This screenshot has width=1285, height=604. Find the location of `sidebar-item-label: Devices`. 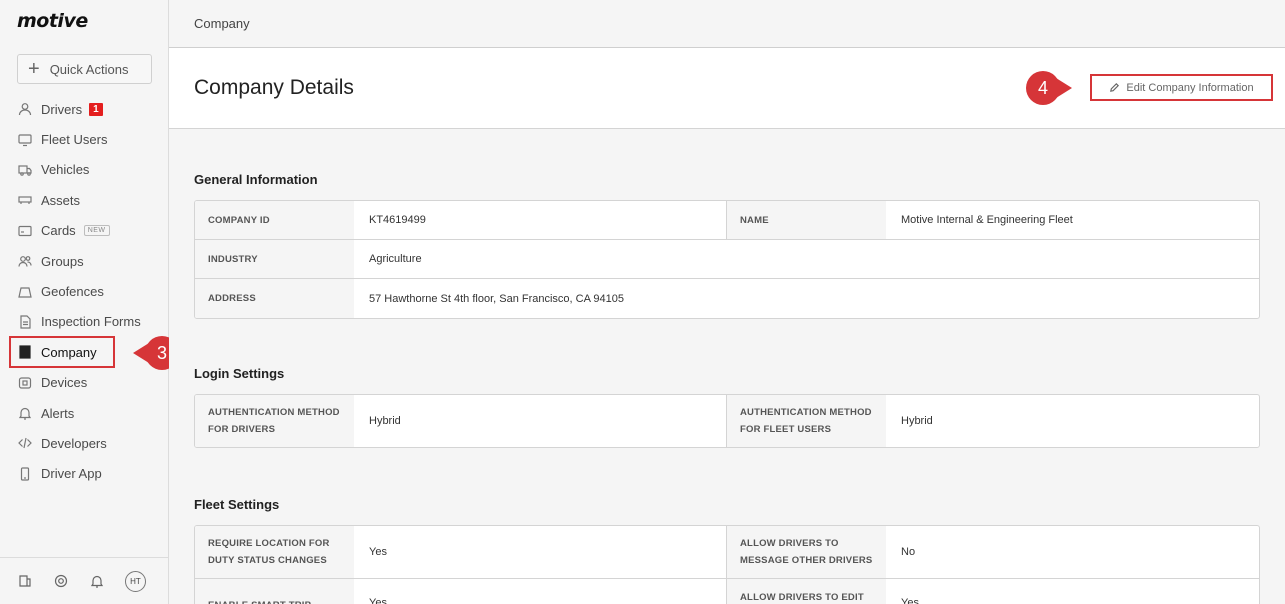

sidebar-item-label: Devices is located at coordinates (64, 383).